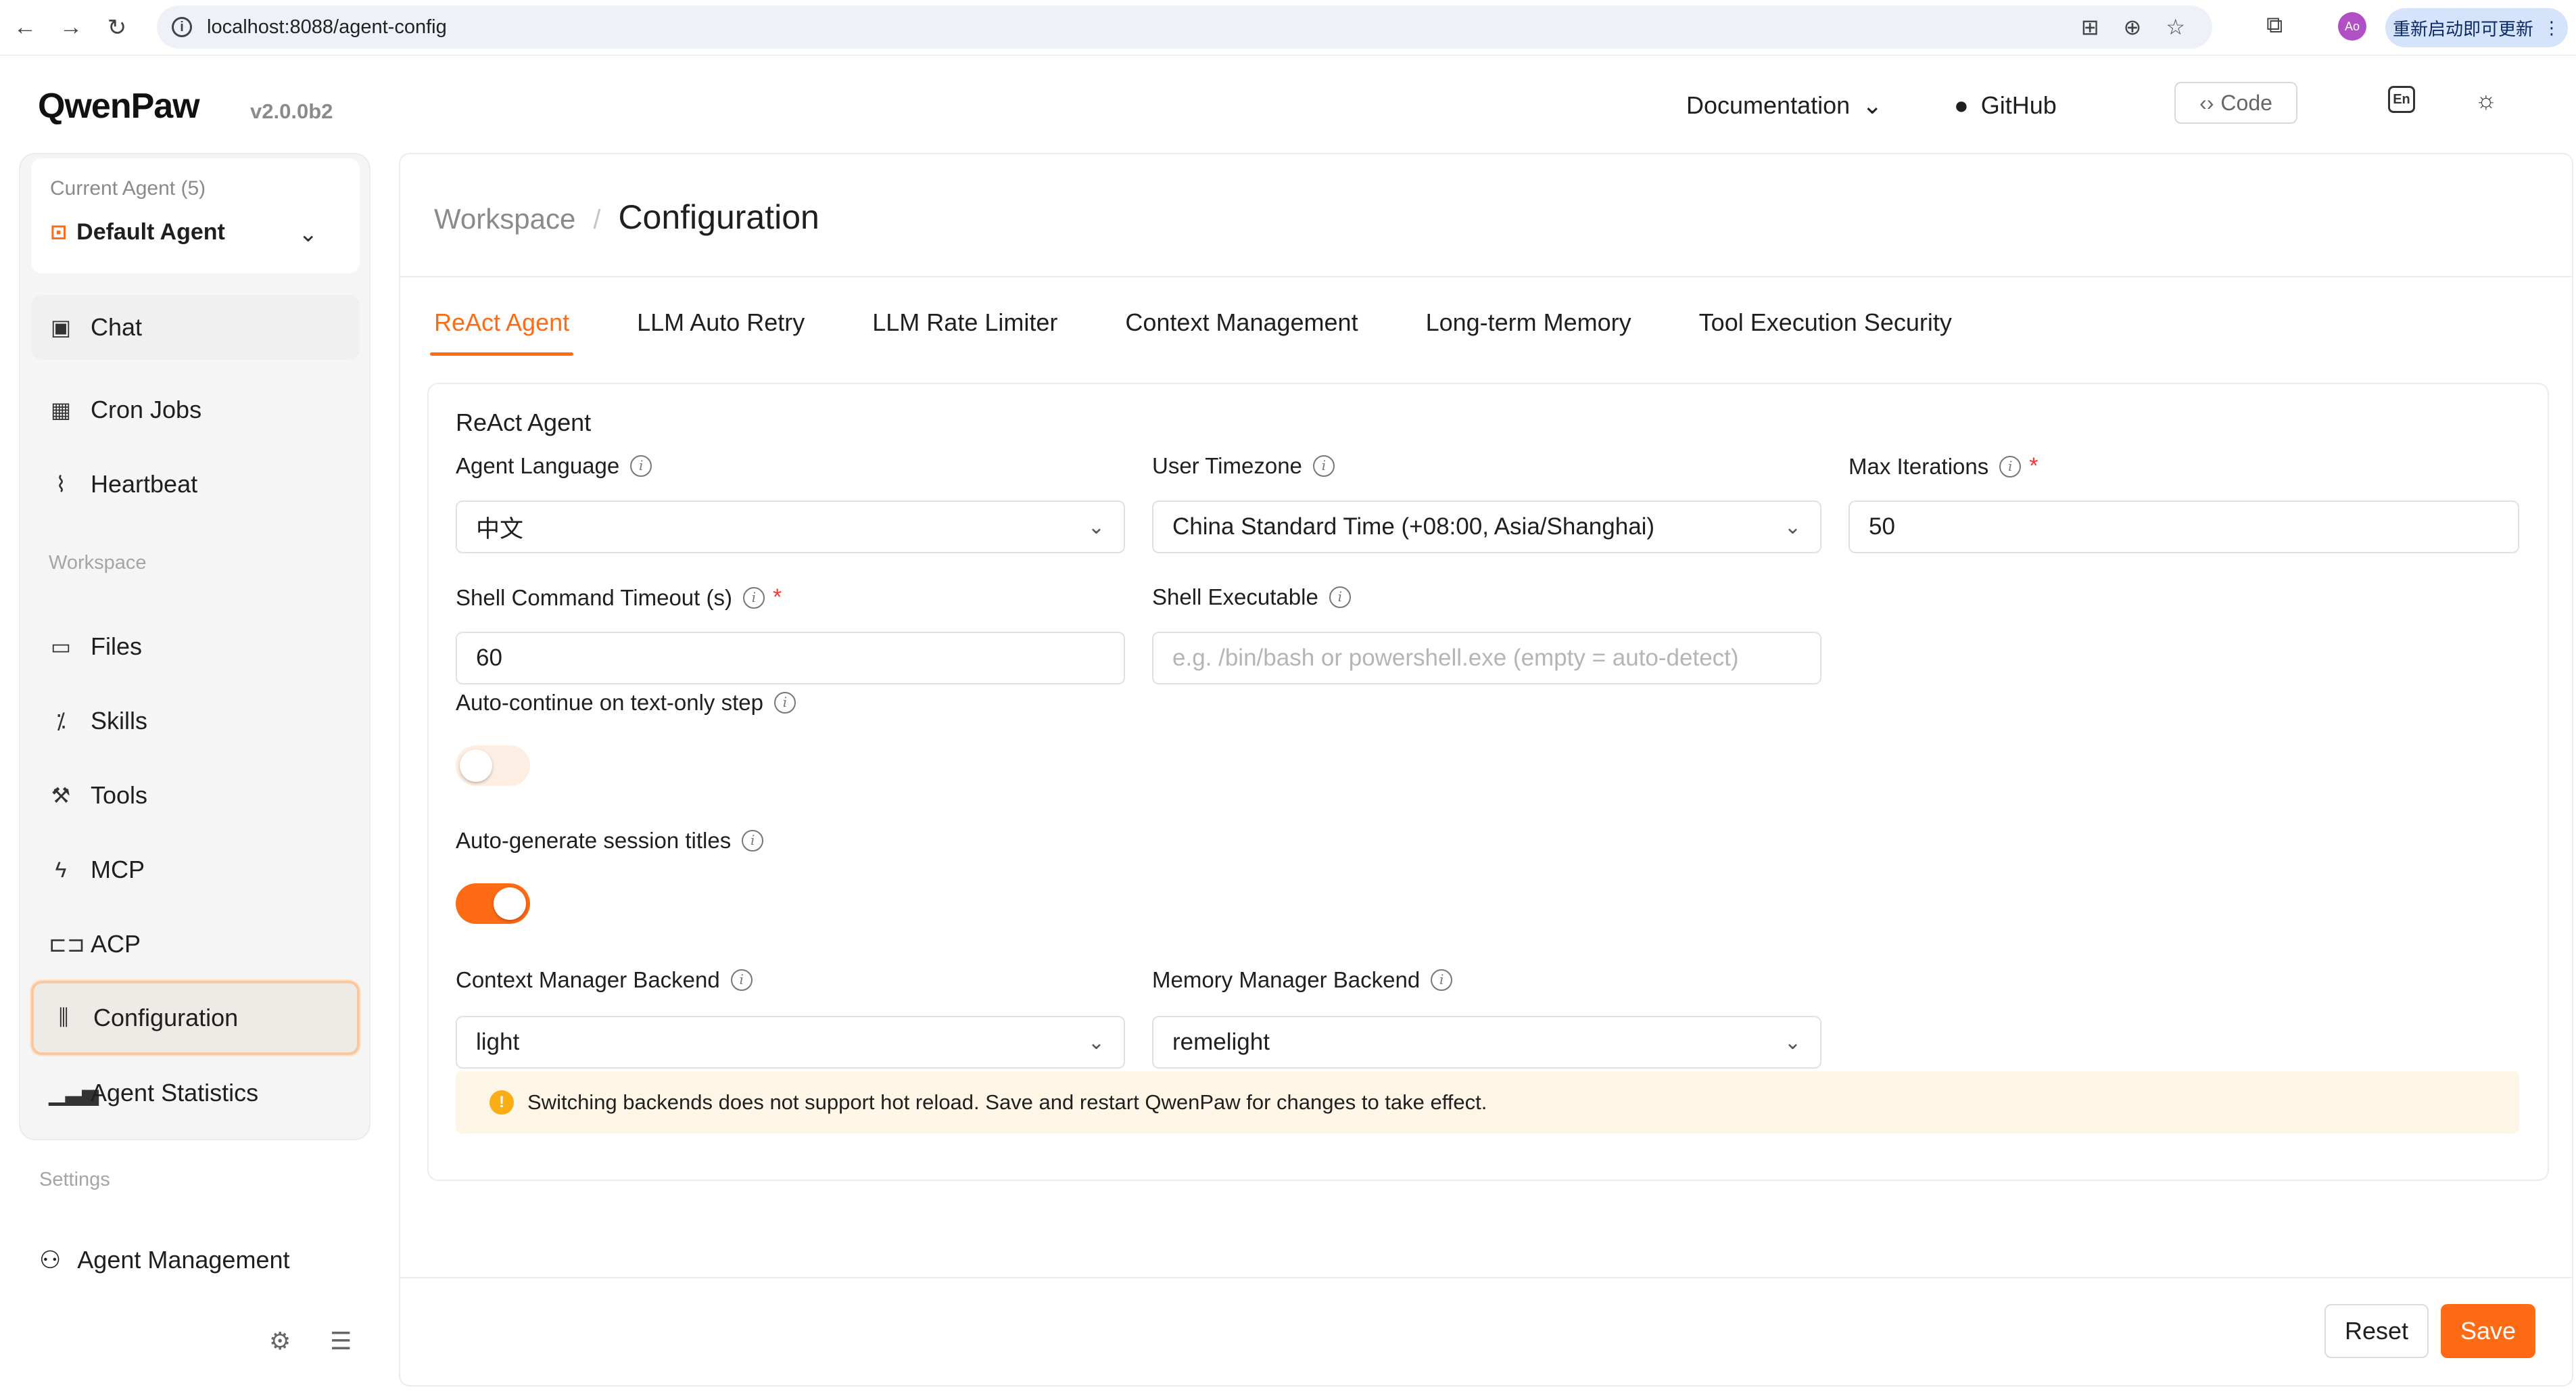  I want to click on context-backend-select: light ⌄, so click(790, 1042).